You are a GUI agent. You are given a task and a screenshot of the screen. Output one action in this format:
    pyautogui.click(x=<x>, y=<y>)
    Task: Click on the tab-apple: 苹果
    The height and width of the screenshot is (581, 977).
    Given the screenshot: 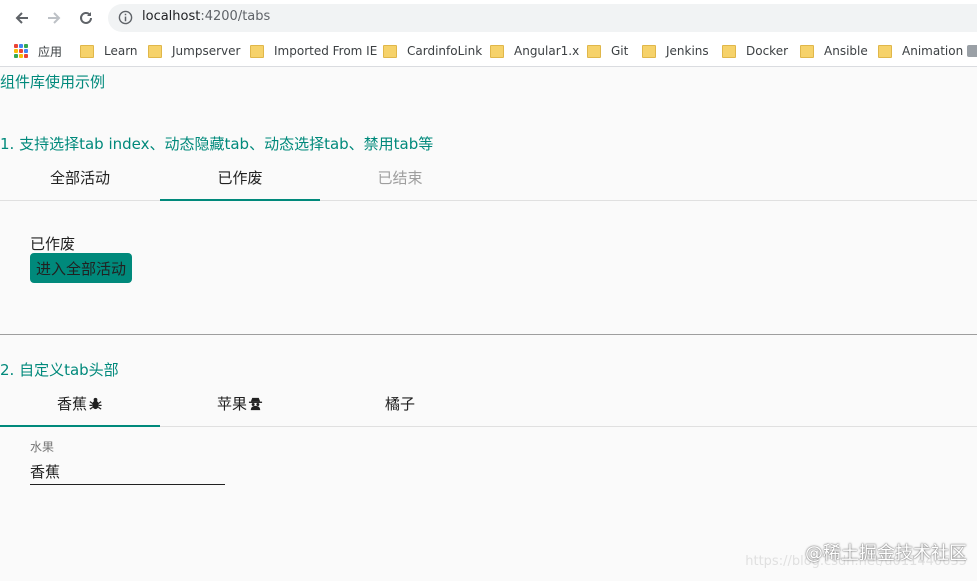 What is the action you would take?
    pyautogui.click(x=240, y=403)
    